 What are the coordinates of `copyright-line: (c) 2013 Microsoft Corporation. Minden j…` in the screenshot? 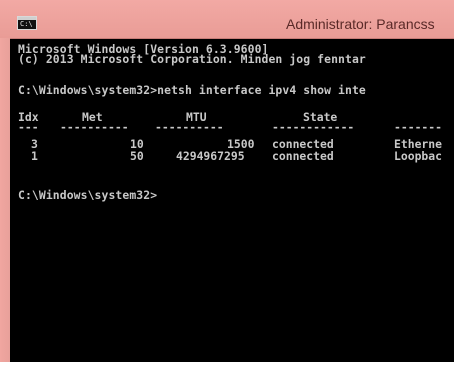 It's located at (192, 59).